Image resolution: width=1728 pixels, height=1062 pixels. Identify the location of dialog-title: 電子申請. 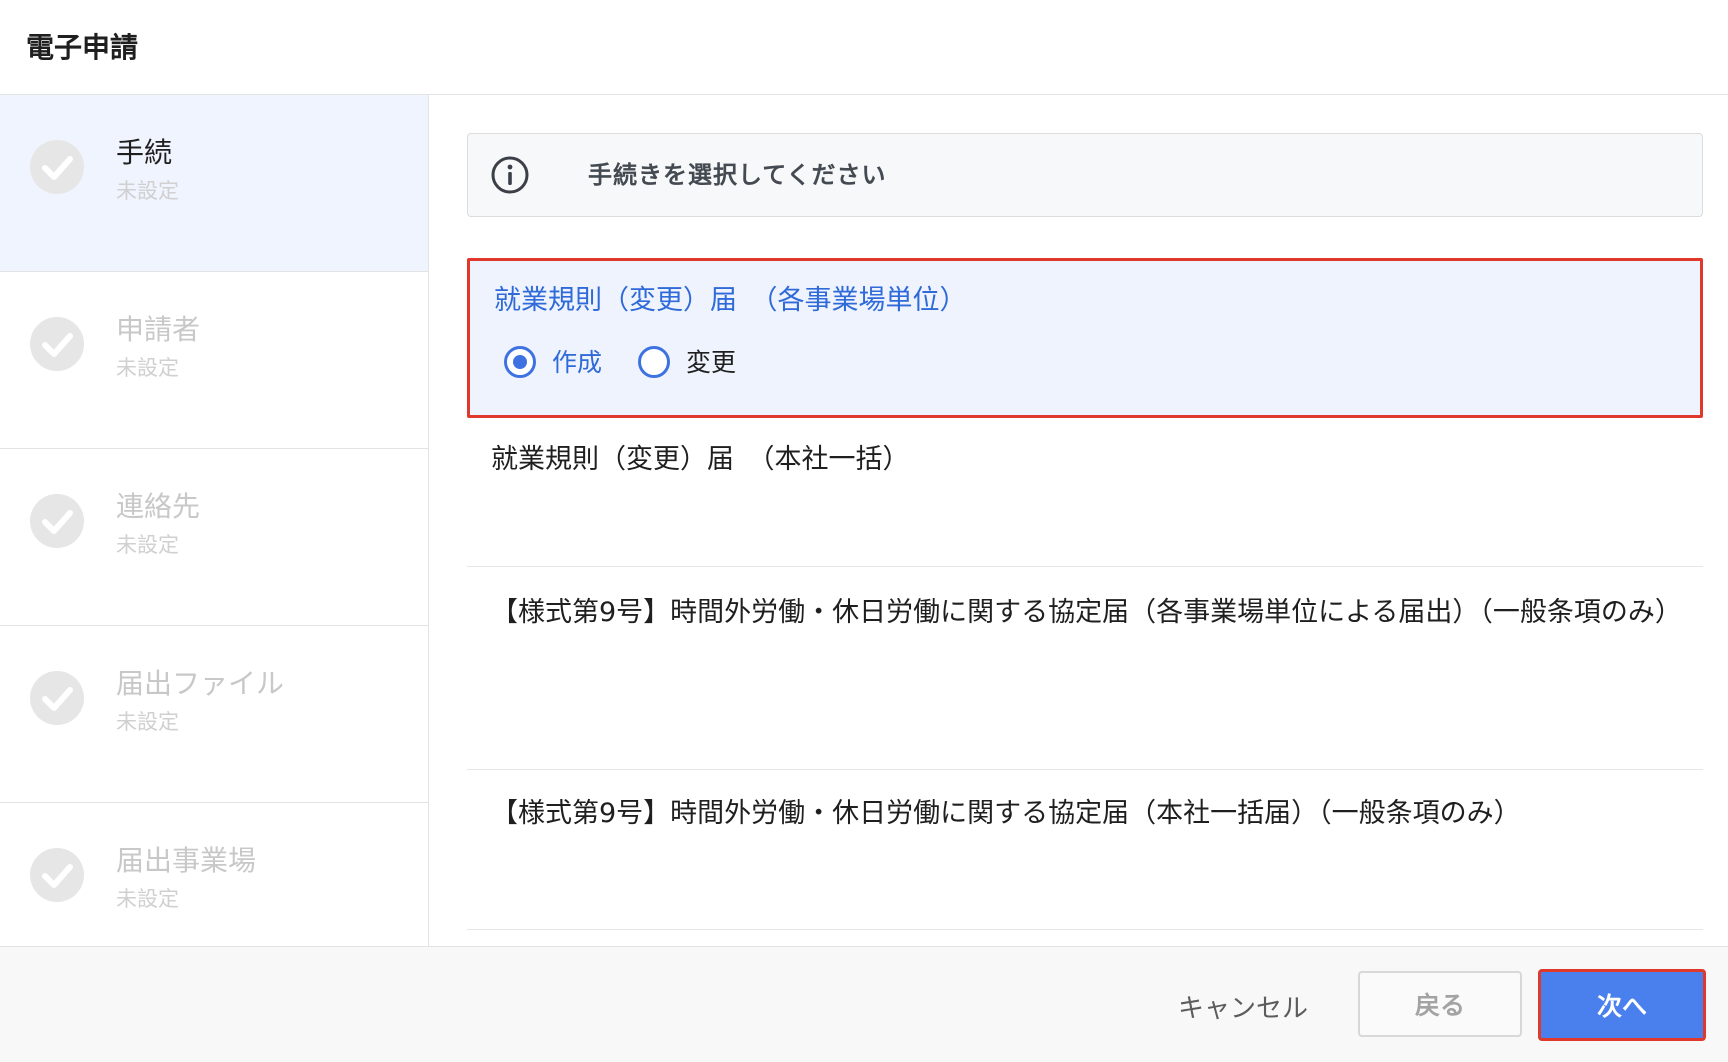
(82, 47).